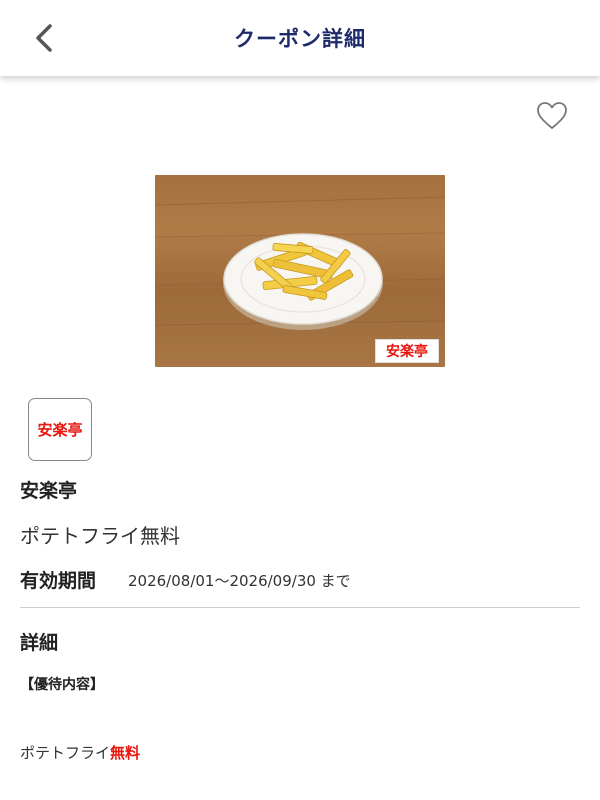  I want to click on back-button, so click(44, 38).